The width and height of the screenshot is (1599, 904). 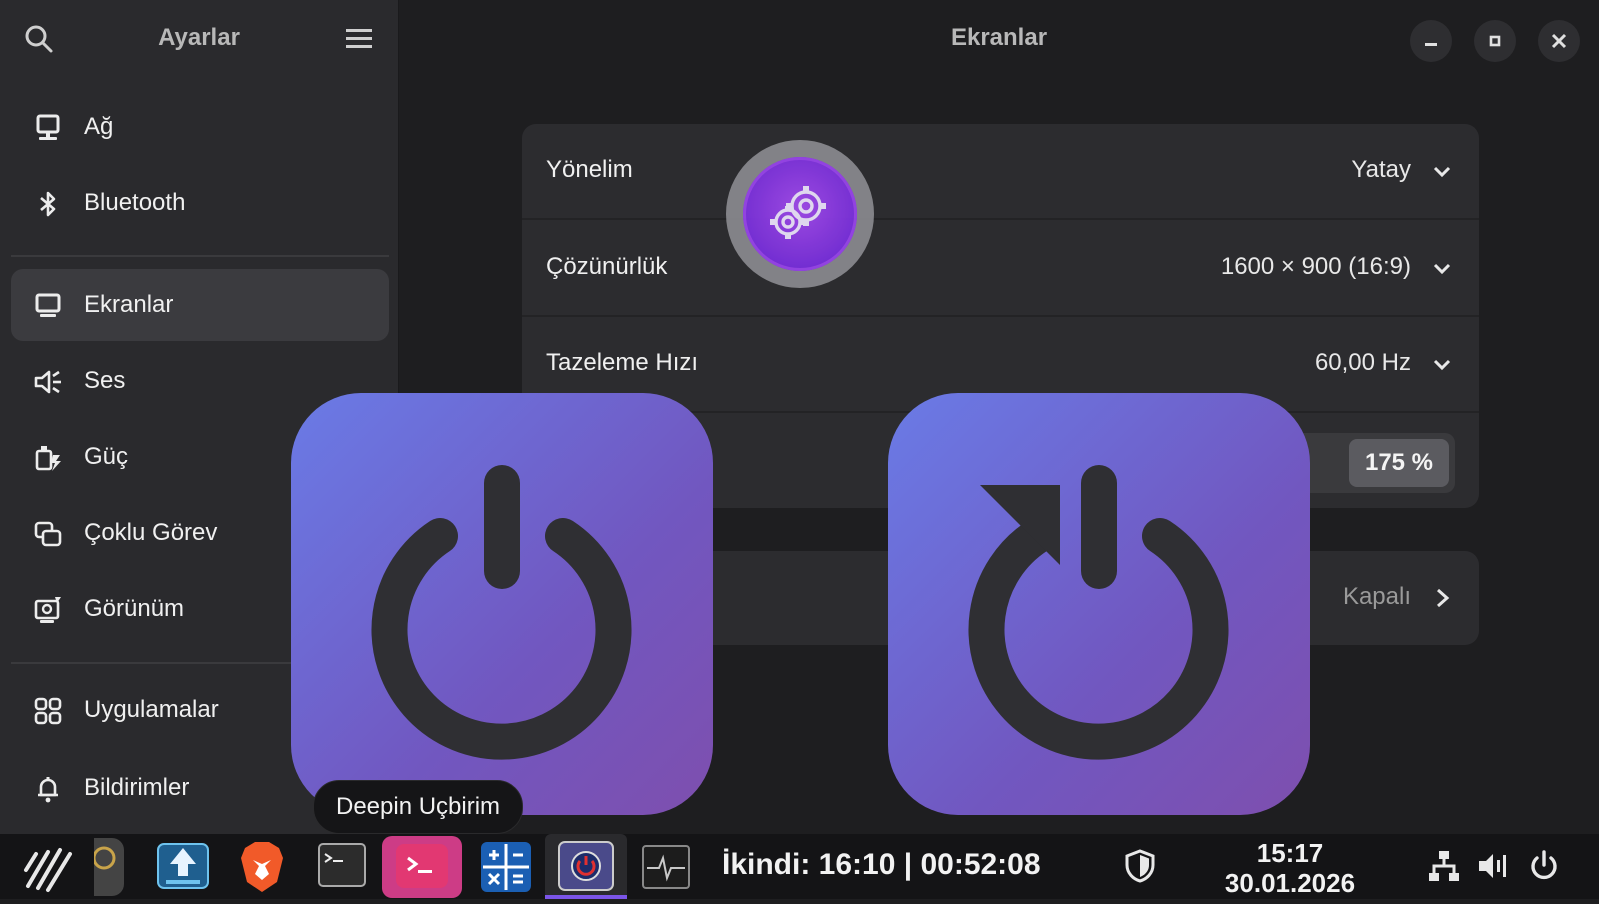 I want to click on partial-app-icon, so click(x=108, y=867).